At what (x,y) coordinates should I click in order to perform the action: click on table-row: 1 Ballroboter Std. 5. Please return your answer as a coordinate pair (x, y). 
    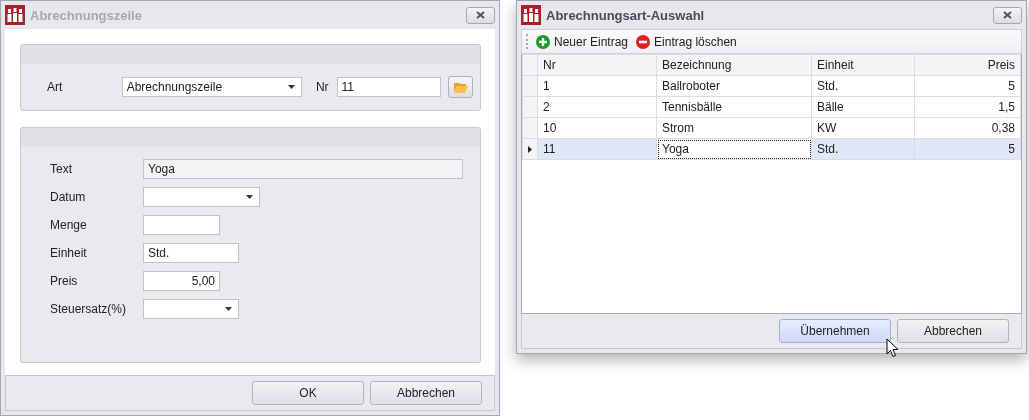
    Looking at the image, I should click on (771, 86).